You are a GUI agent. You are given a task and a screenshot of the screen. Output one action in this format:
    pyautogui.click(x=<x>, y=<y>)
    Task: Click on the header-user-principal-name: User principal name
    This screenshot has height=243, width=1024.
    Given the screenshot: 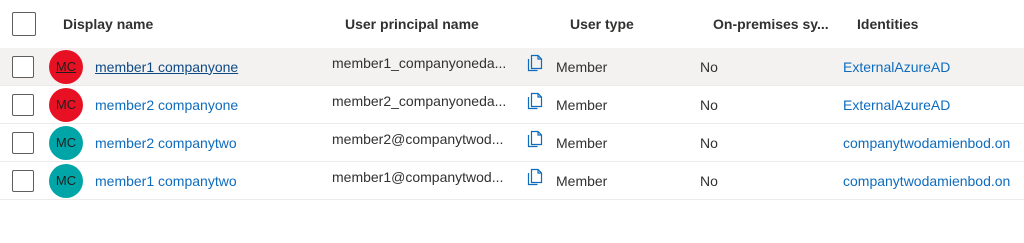 What is the action you would take?
    pyautogui.click(x=440, y=24)
    